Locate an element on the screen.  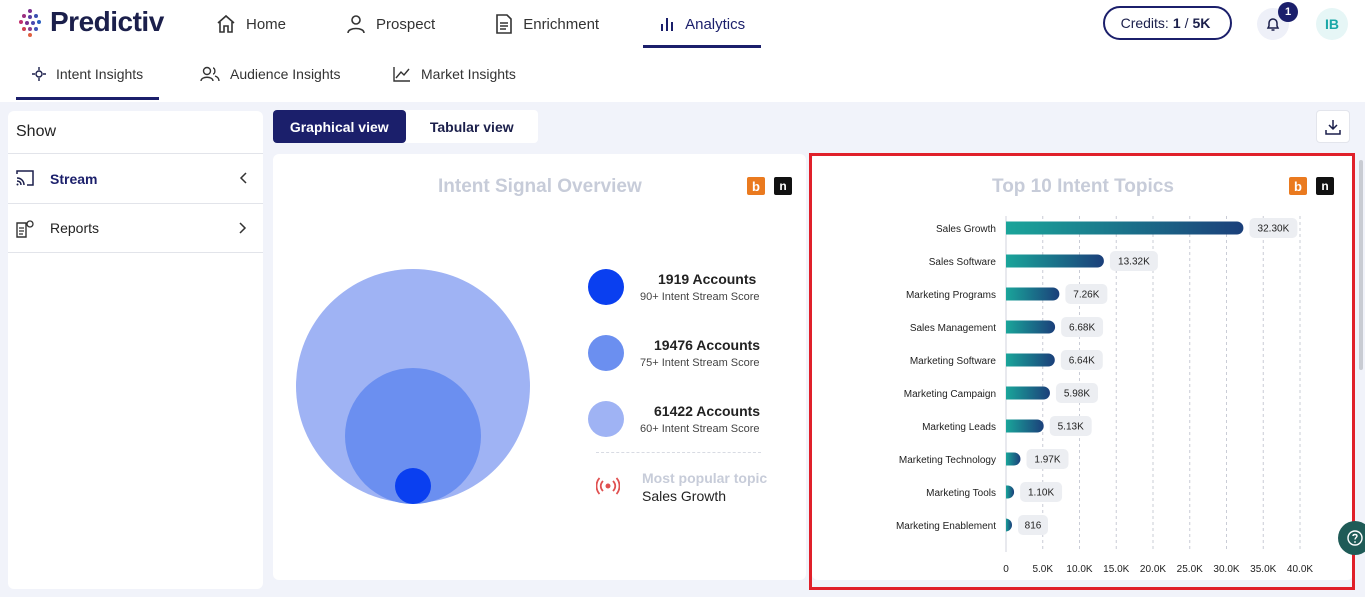
category-label: Marketing Campaign is located at coordinates (950, 394).